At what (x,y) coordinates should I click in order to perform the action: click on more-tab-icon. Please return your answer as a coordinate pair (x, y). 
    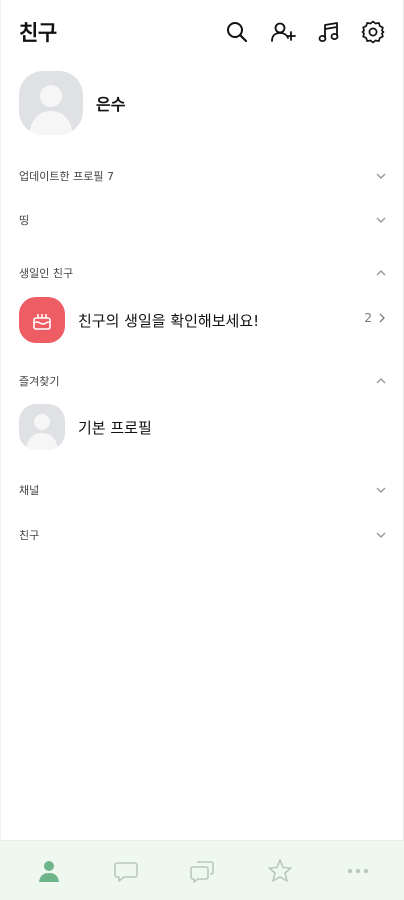
    Looking at the image, I should click on (358, 871).